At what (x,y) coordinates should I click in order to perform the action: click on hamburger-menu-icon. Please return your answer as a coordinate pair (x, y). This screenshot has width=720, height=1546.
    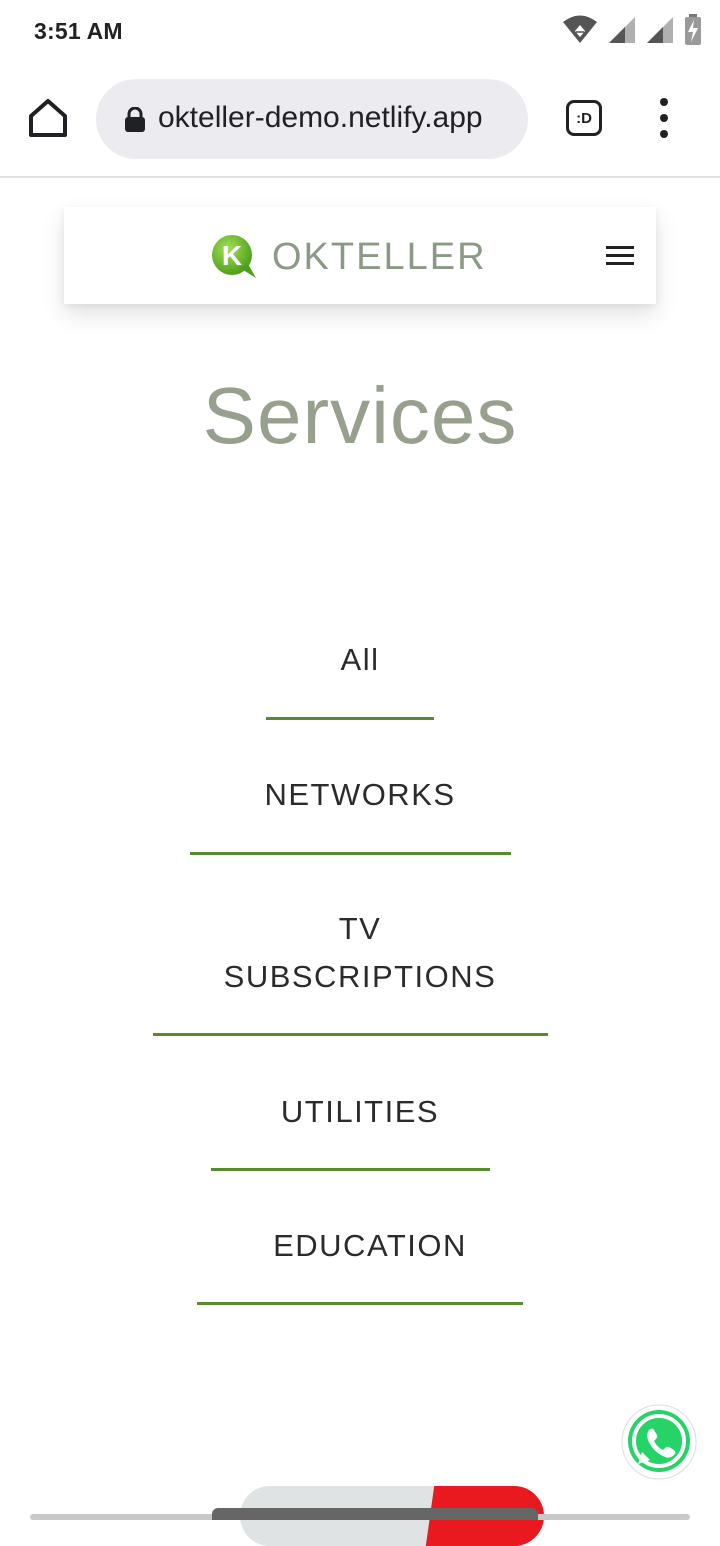
    Looking at the image, I should click on (620, 247).